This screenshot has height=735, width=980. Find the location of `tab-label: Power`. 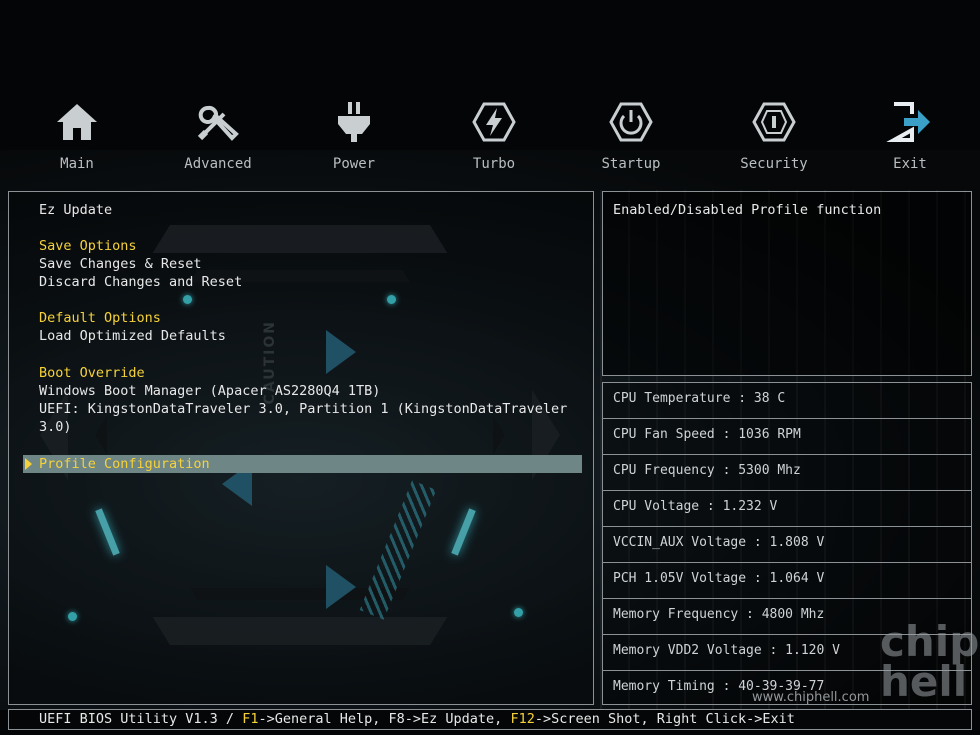

tab-label: Power is located at coordinates (354, 164).